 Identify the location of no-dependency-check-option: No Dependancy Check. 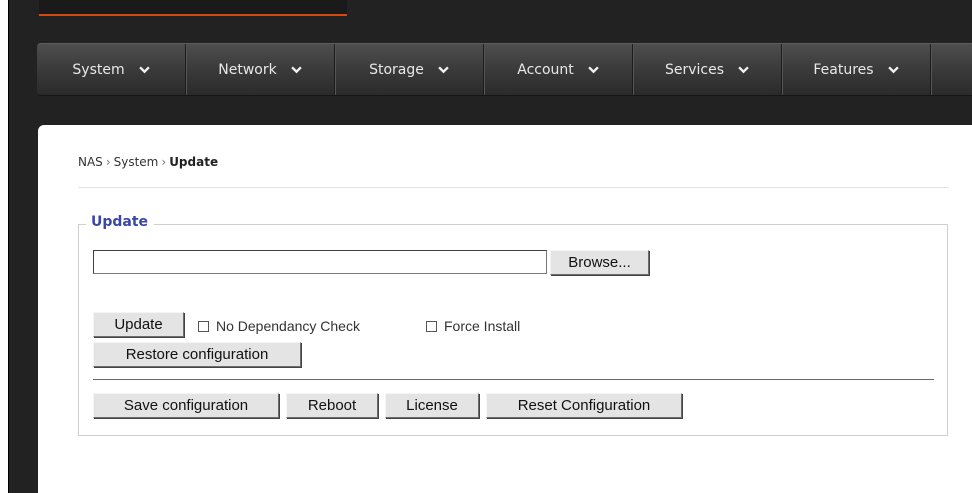
(279, 326).